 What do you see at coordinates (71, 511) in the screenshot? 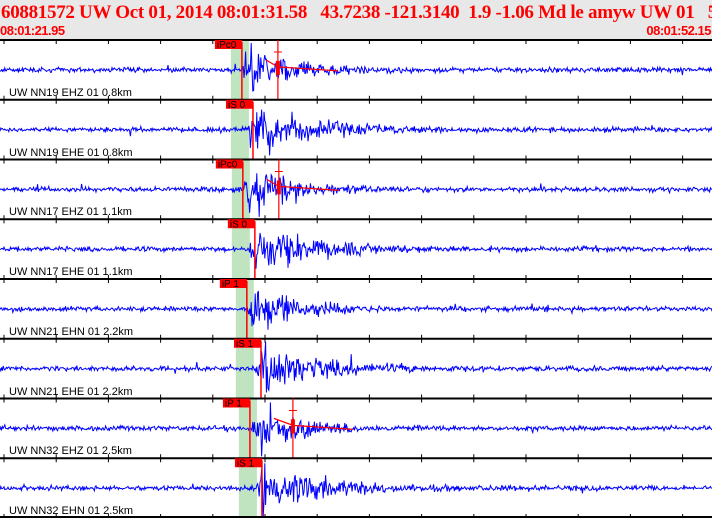
I see `channel-label: UW NN32 EHN 01 2.5km` at bounding box center [71, 511].